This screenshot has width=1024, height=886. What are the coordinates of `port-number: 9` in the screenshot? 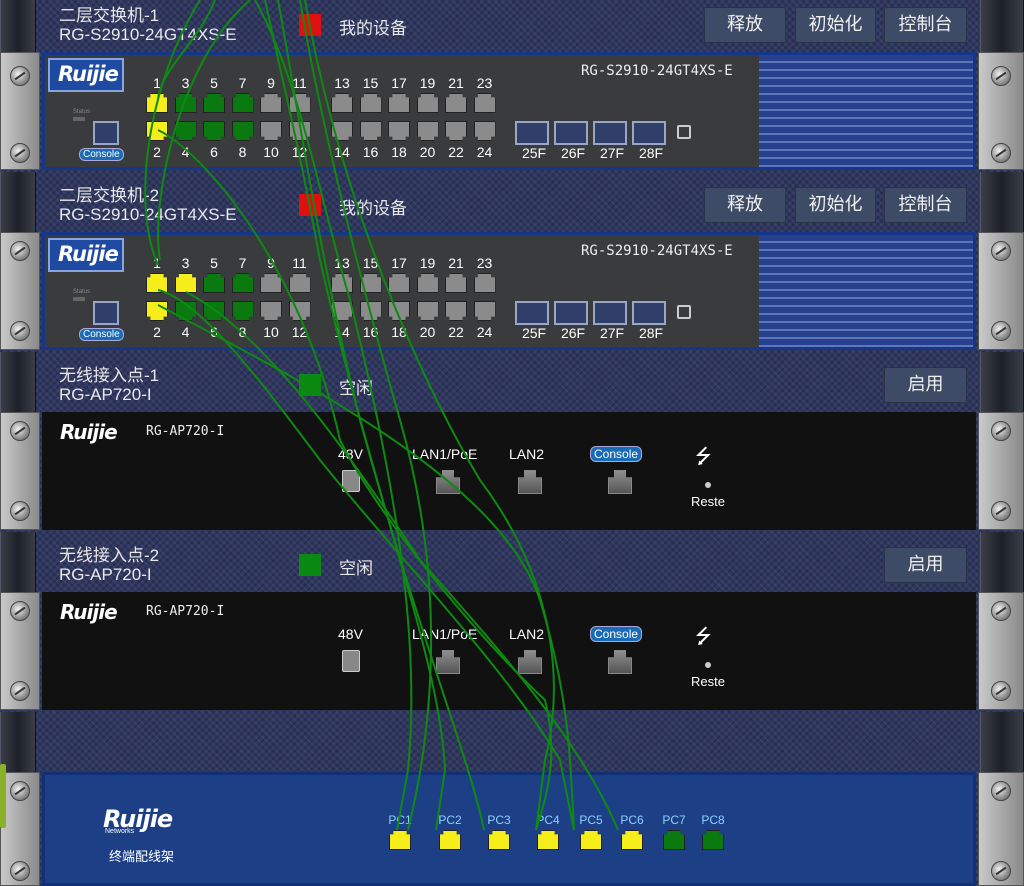 It's located at (271, 263).